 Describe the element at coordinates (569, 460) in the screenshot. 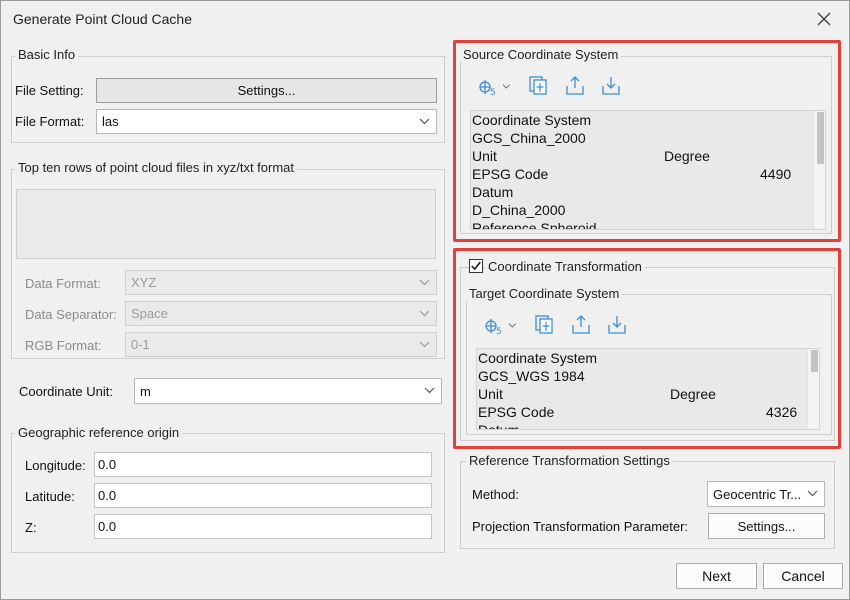

I see `ref-transform-label: Reference Transformation Settings` at that location.